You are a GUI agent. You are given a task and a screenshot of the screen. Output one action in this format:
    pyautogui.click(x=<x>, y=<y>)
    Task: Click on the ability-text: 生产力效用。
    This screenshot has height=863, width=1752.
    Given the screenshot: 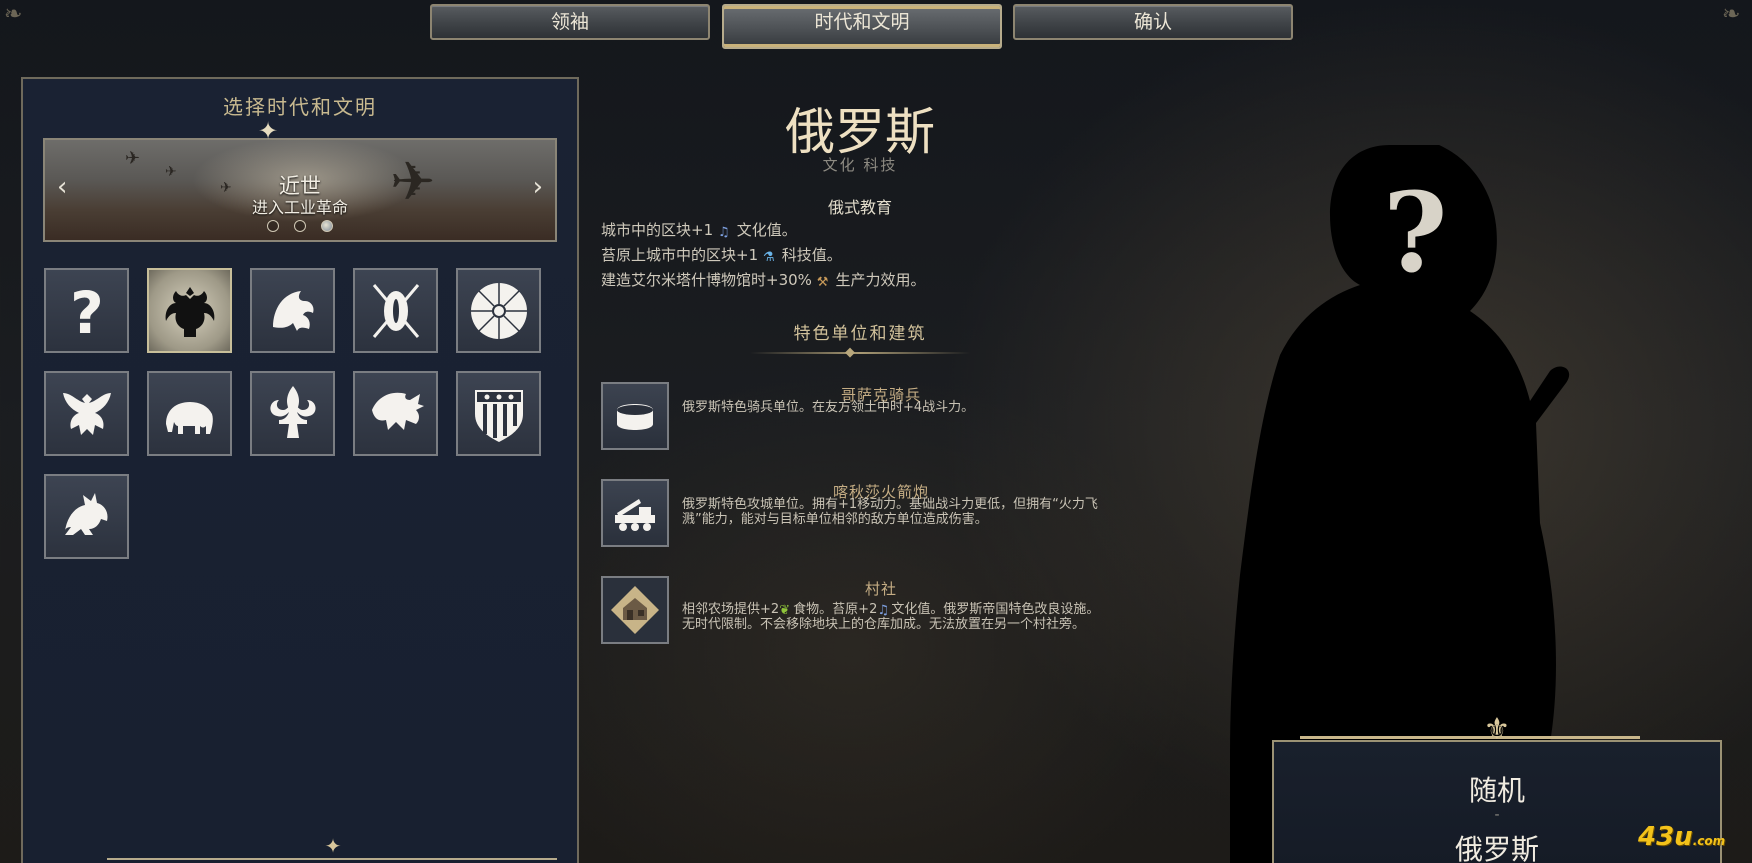 What is the action you would take?
    pyautogui.click(x=880, y=280)
    